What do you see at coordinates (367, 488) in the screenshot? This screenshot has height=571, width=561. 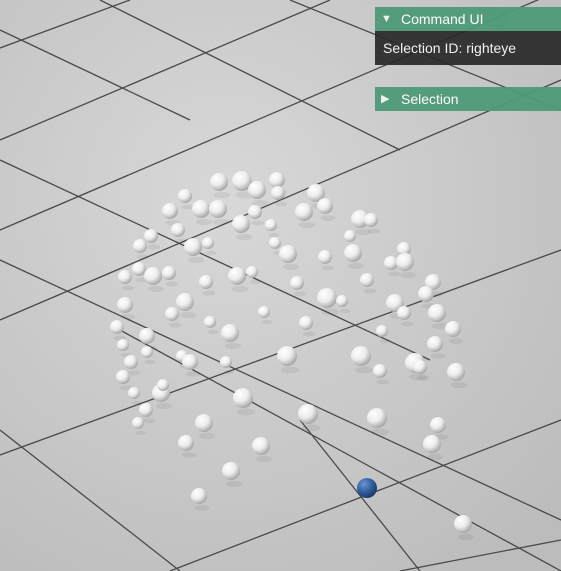 I see `selected-marker-sphere` at bounding box center [367, 488].